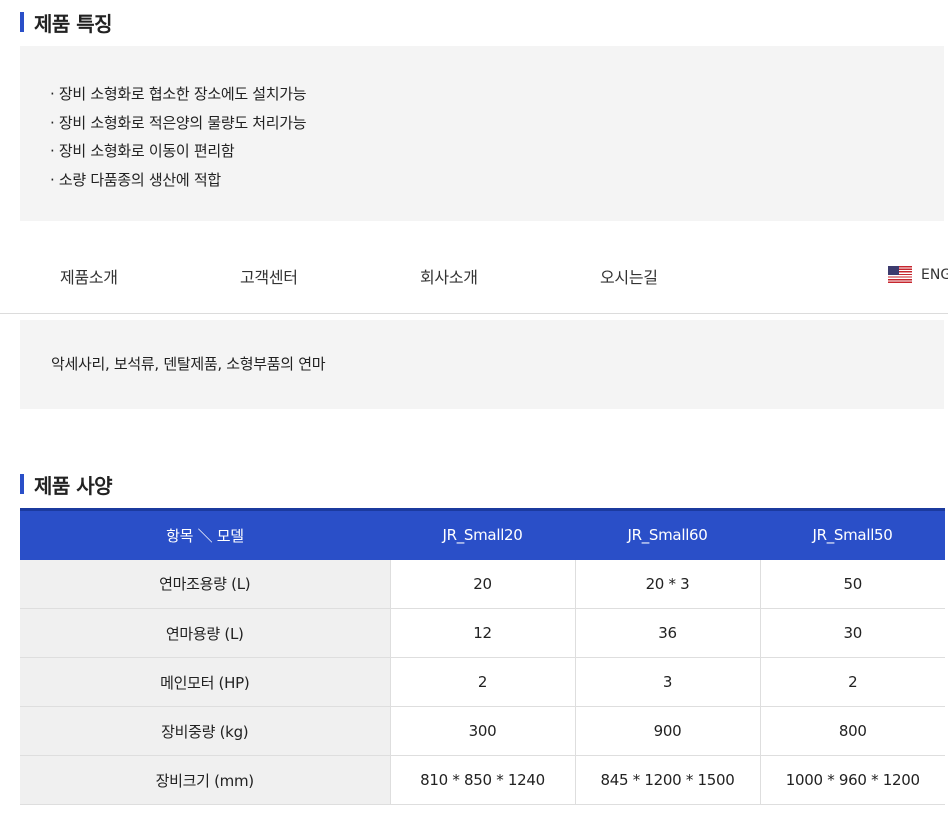 The width and height of the screenshot is (948, 814). Describe the element at coordinates (482, 364) in the screenshot. I see `usage-panel: 악세사리, 보석류, 덴탈제품, 소형부품의 연마` at that location.